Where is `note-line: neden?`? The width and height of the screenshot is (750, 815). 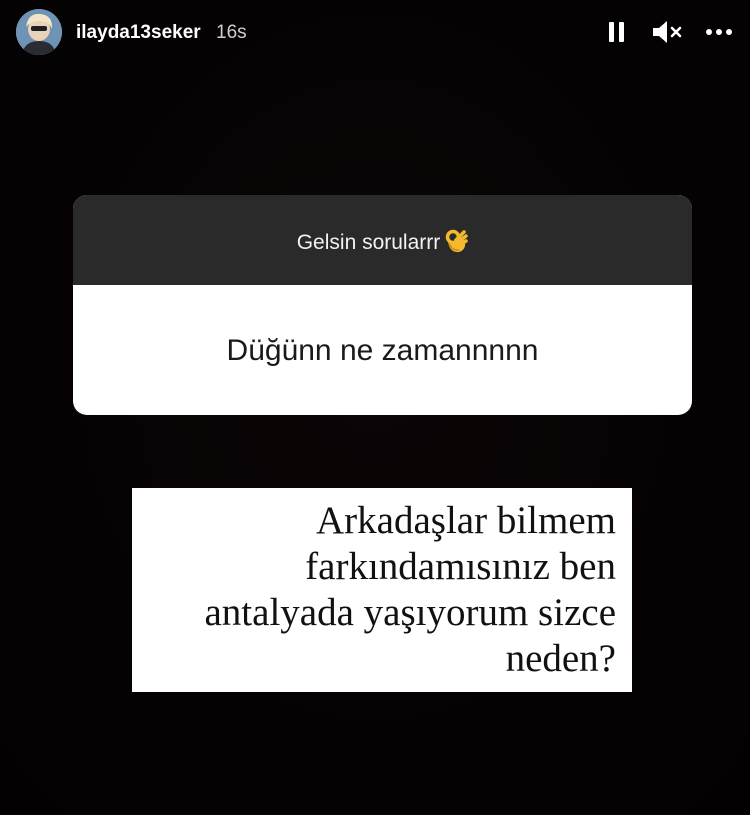 note-line: neden? is located at coordinates (560, 658).